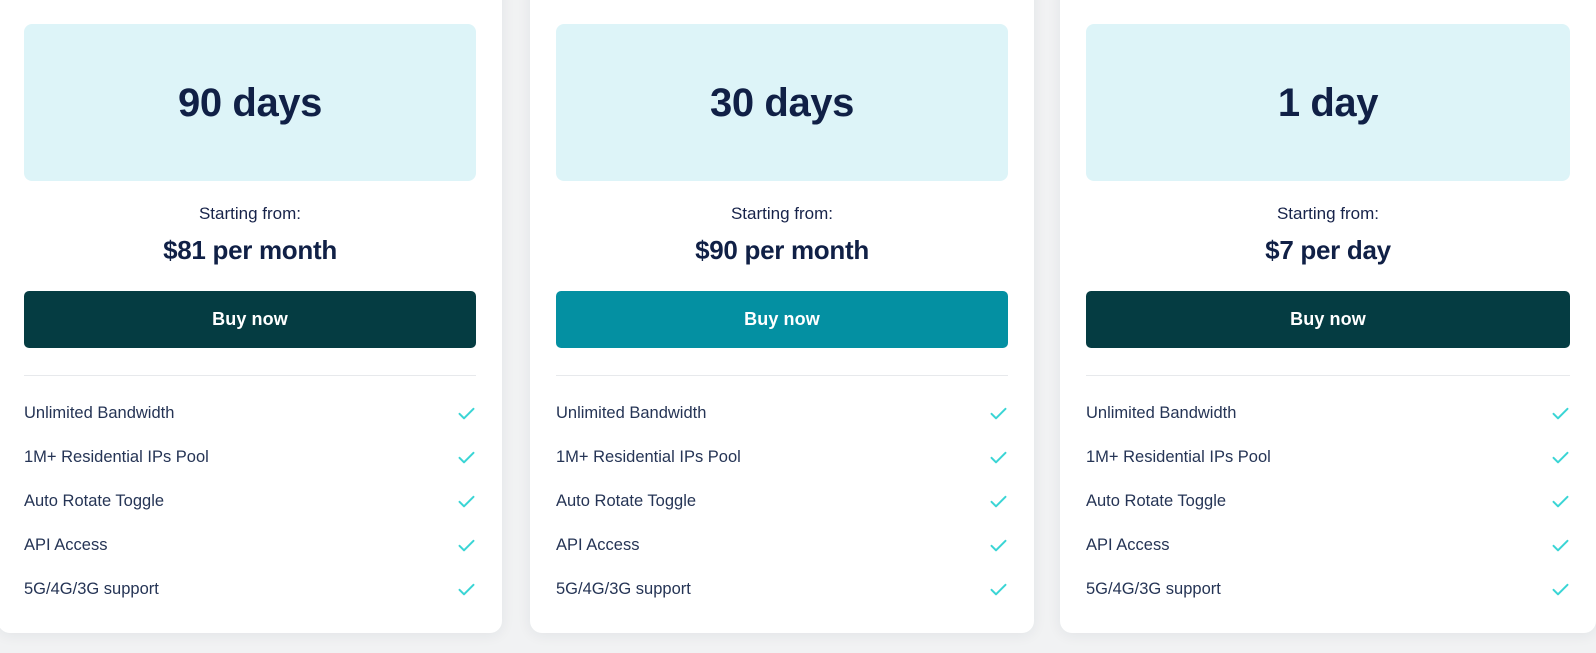 The width and height of the screenshot is (1596, 653). I want to click on plan-header-band: 30 days, so click(782, 102).